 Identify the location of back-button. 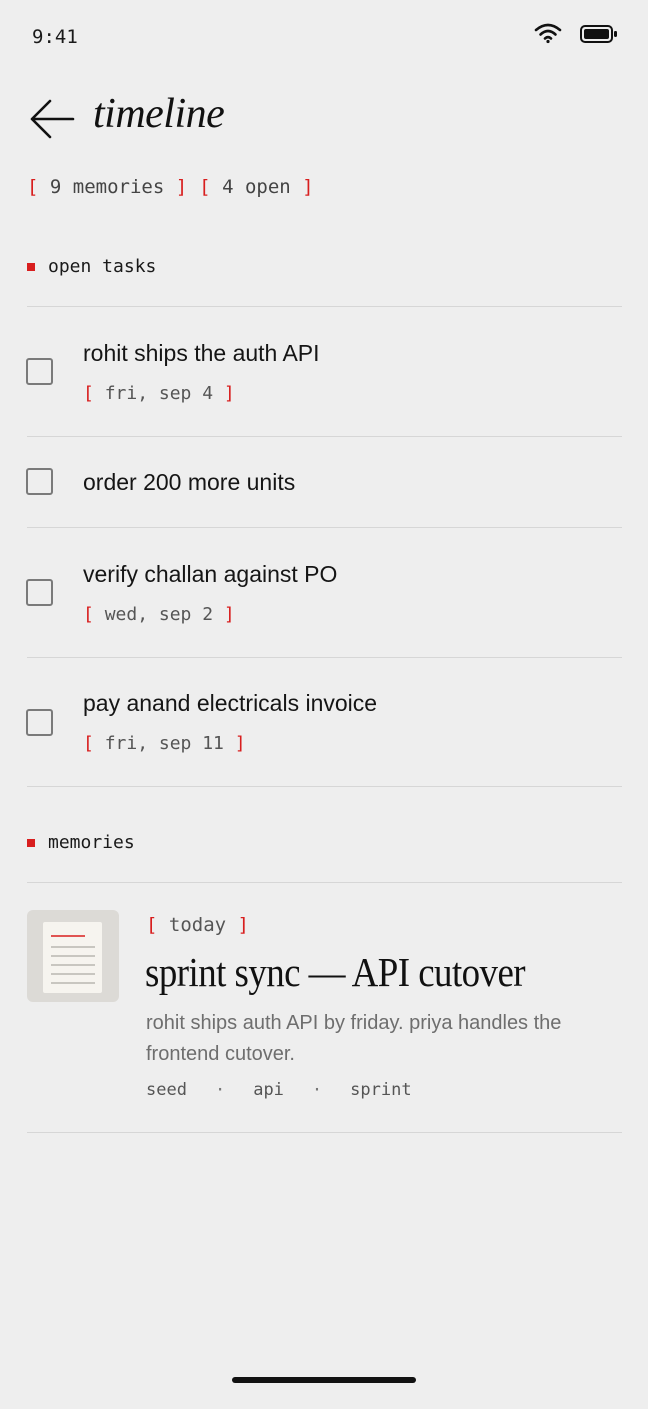
(52, 119).